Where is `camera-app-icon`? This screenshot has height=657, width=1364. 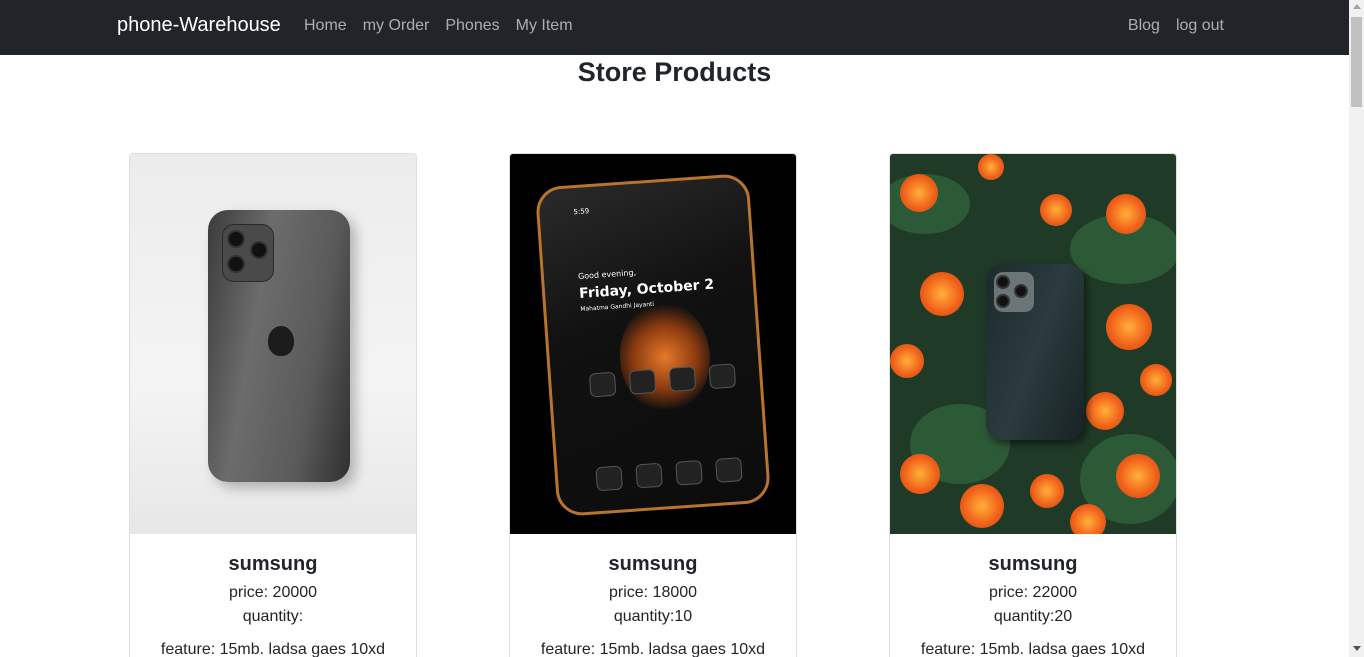 camera-app-icon is located at coordinates (642, 381).